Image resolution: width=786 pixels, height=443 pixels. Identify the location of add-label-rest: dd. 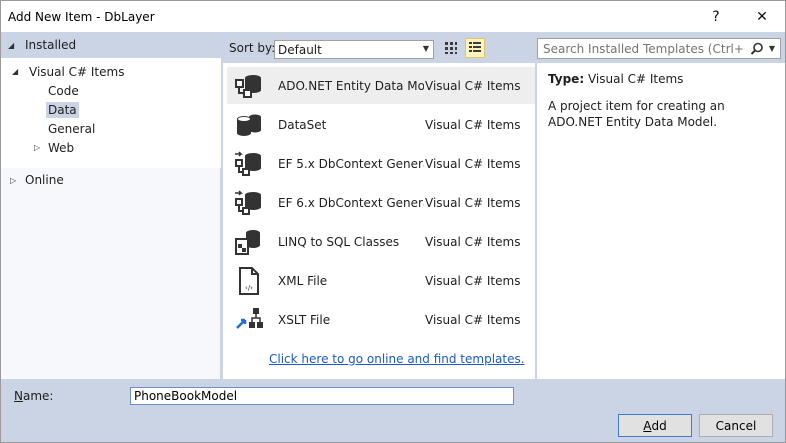
(659, 425).